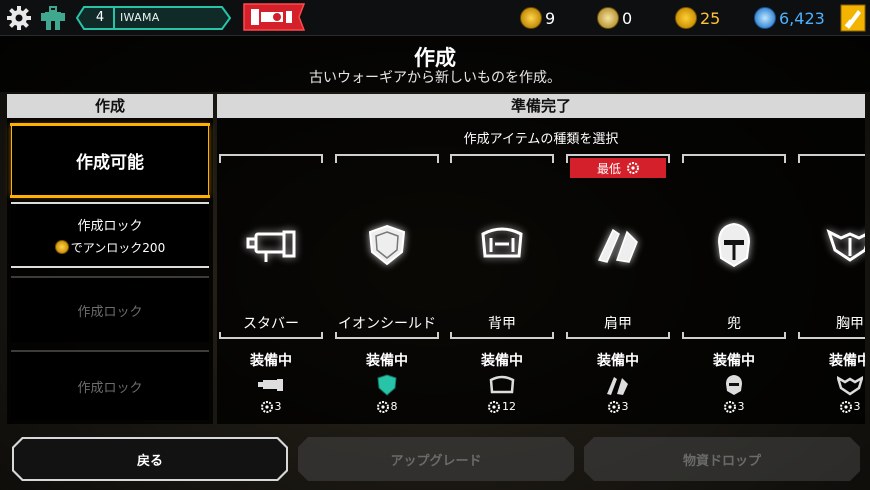 The width and height of the screenshot is (870, 490). I want to click on stat-tools-value: 0, so click(627, 18).